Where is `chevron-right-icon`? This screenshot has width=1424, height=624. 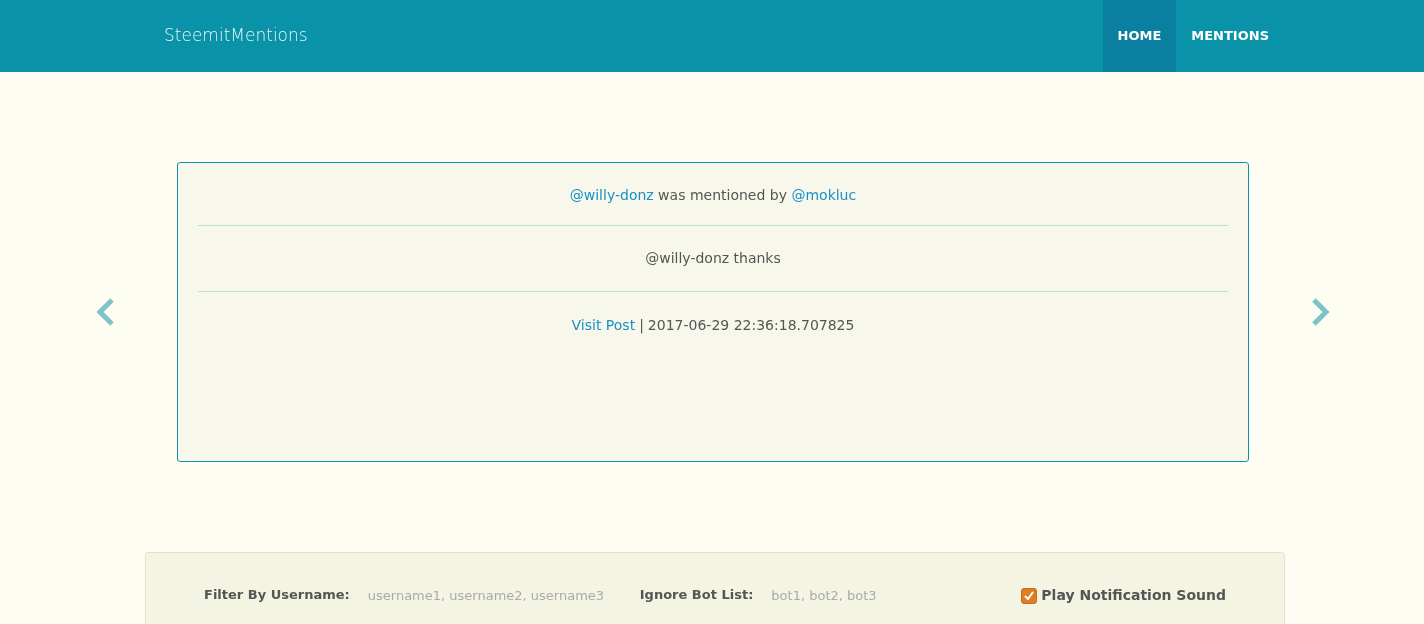
chevron-right-icon is located at coordinates (1321, 312).